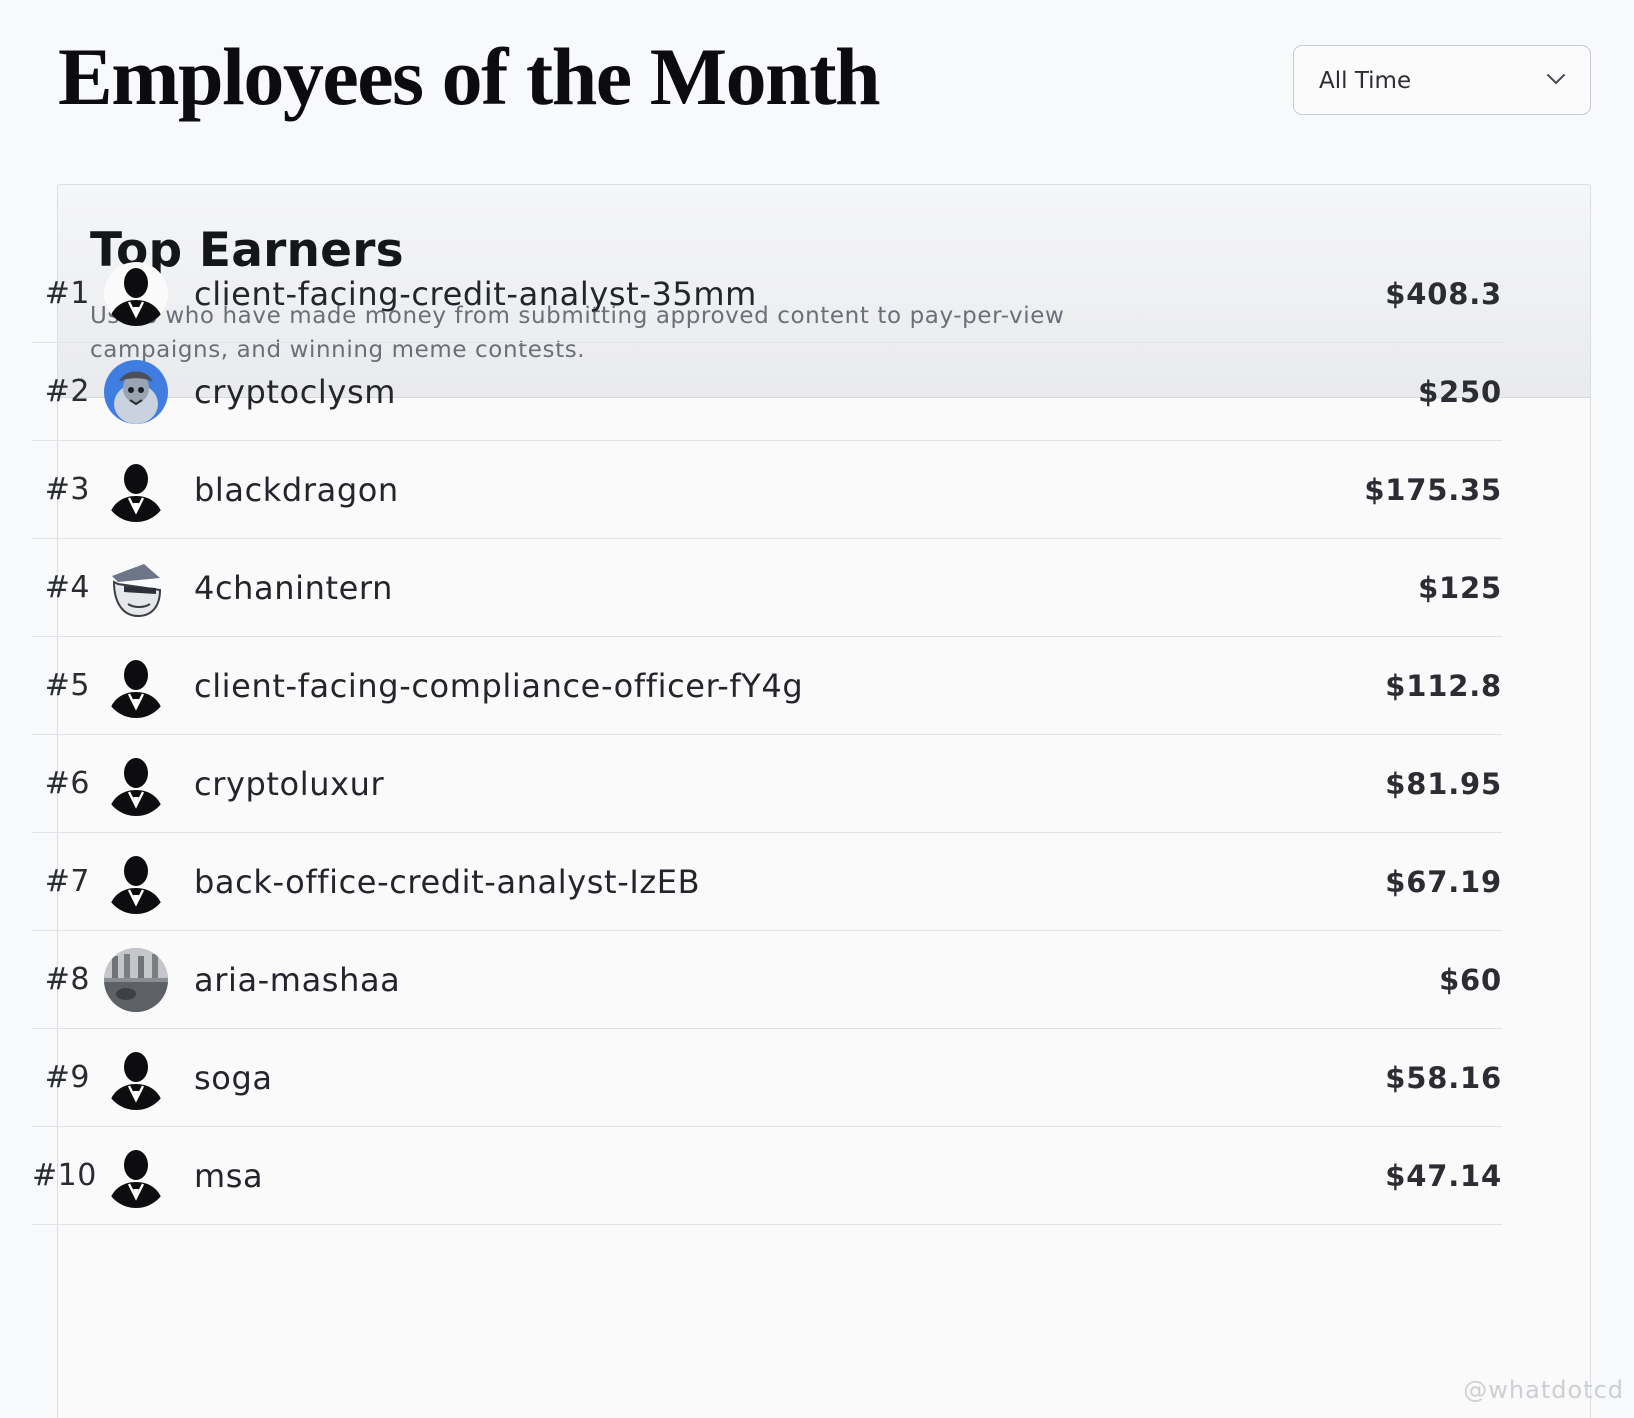 The image size is (1634, 1418). Describe the element at coordinates (767, 1176) in the screenshot. I see `earner-row: #10 msa $47.14` at that location.